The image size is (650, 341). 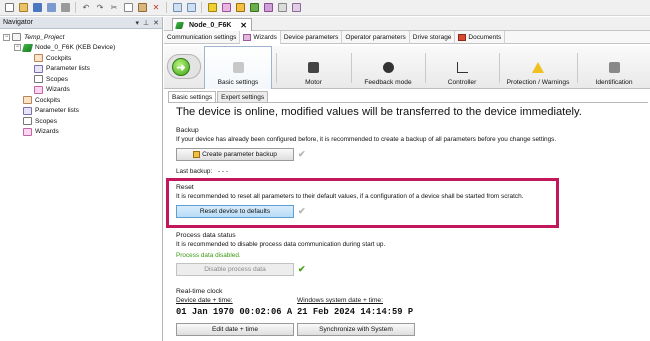 I want to click on tab-operator-parameters: Operator parameters, so click(x=376, y=37).